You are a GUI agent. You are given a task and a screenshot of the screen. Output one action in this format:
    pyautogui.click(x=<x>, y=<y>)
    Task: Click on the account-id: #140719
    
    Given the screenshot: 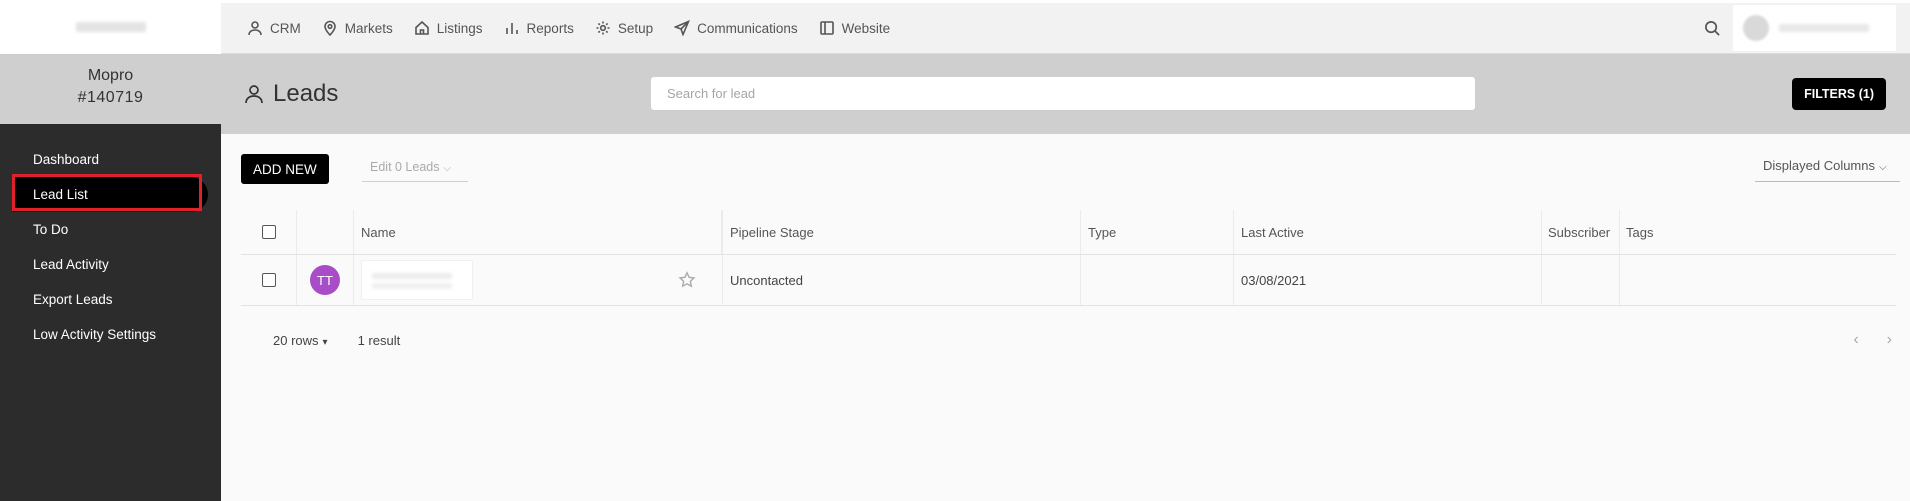 What is the action you would take?
    pyautogui.click(x=110, y=97)
    